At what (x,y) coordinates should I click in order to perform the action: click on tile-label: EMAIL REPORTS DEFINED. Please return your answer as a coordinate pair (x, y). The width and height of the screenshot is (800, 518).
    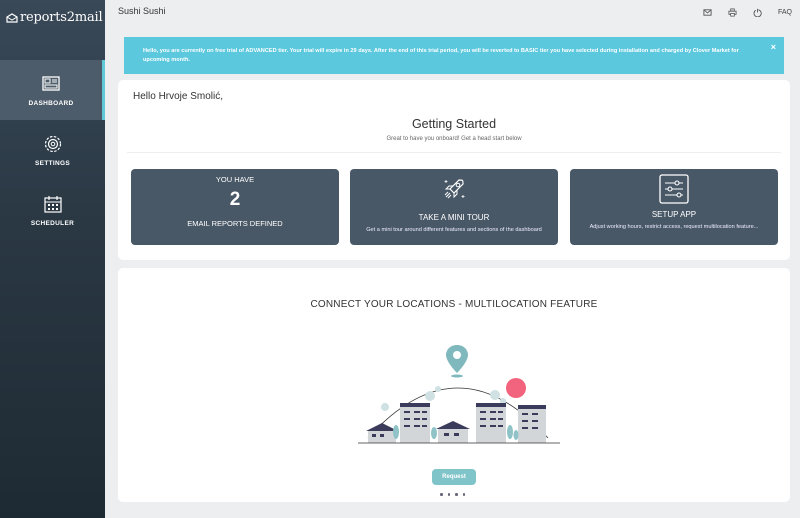
    Looking at the image, I should click on (235, 223).